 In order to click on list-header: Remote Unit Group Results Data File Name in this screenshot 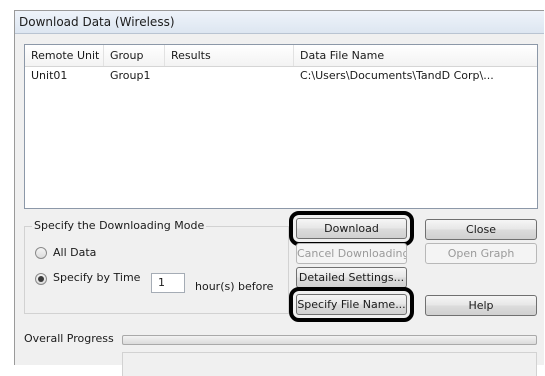, I will do `click(281, 56)`.